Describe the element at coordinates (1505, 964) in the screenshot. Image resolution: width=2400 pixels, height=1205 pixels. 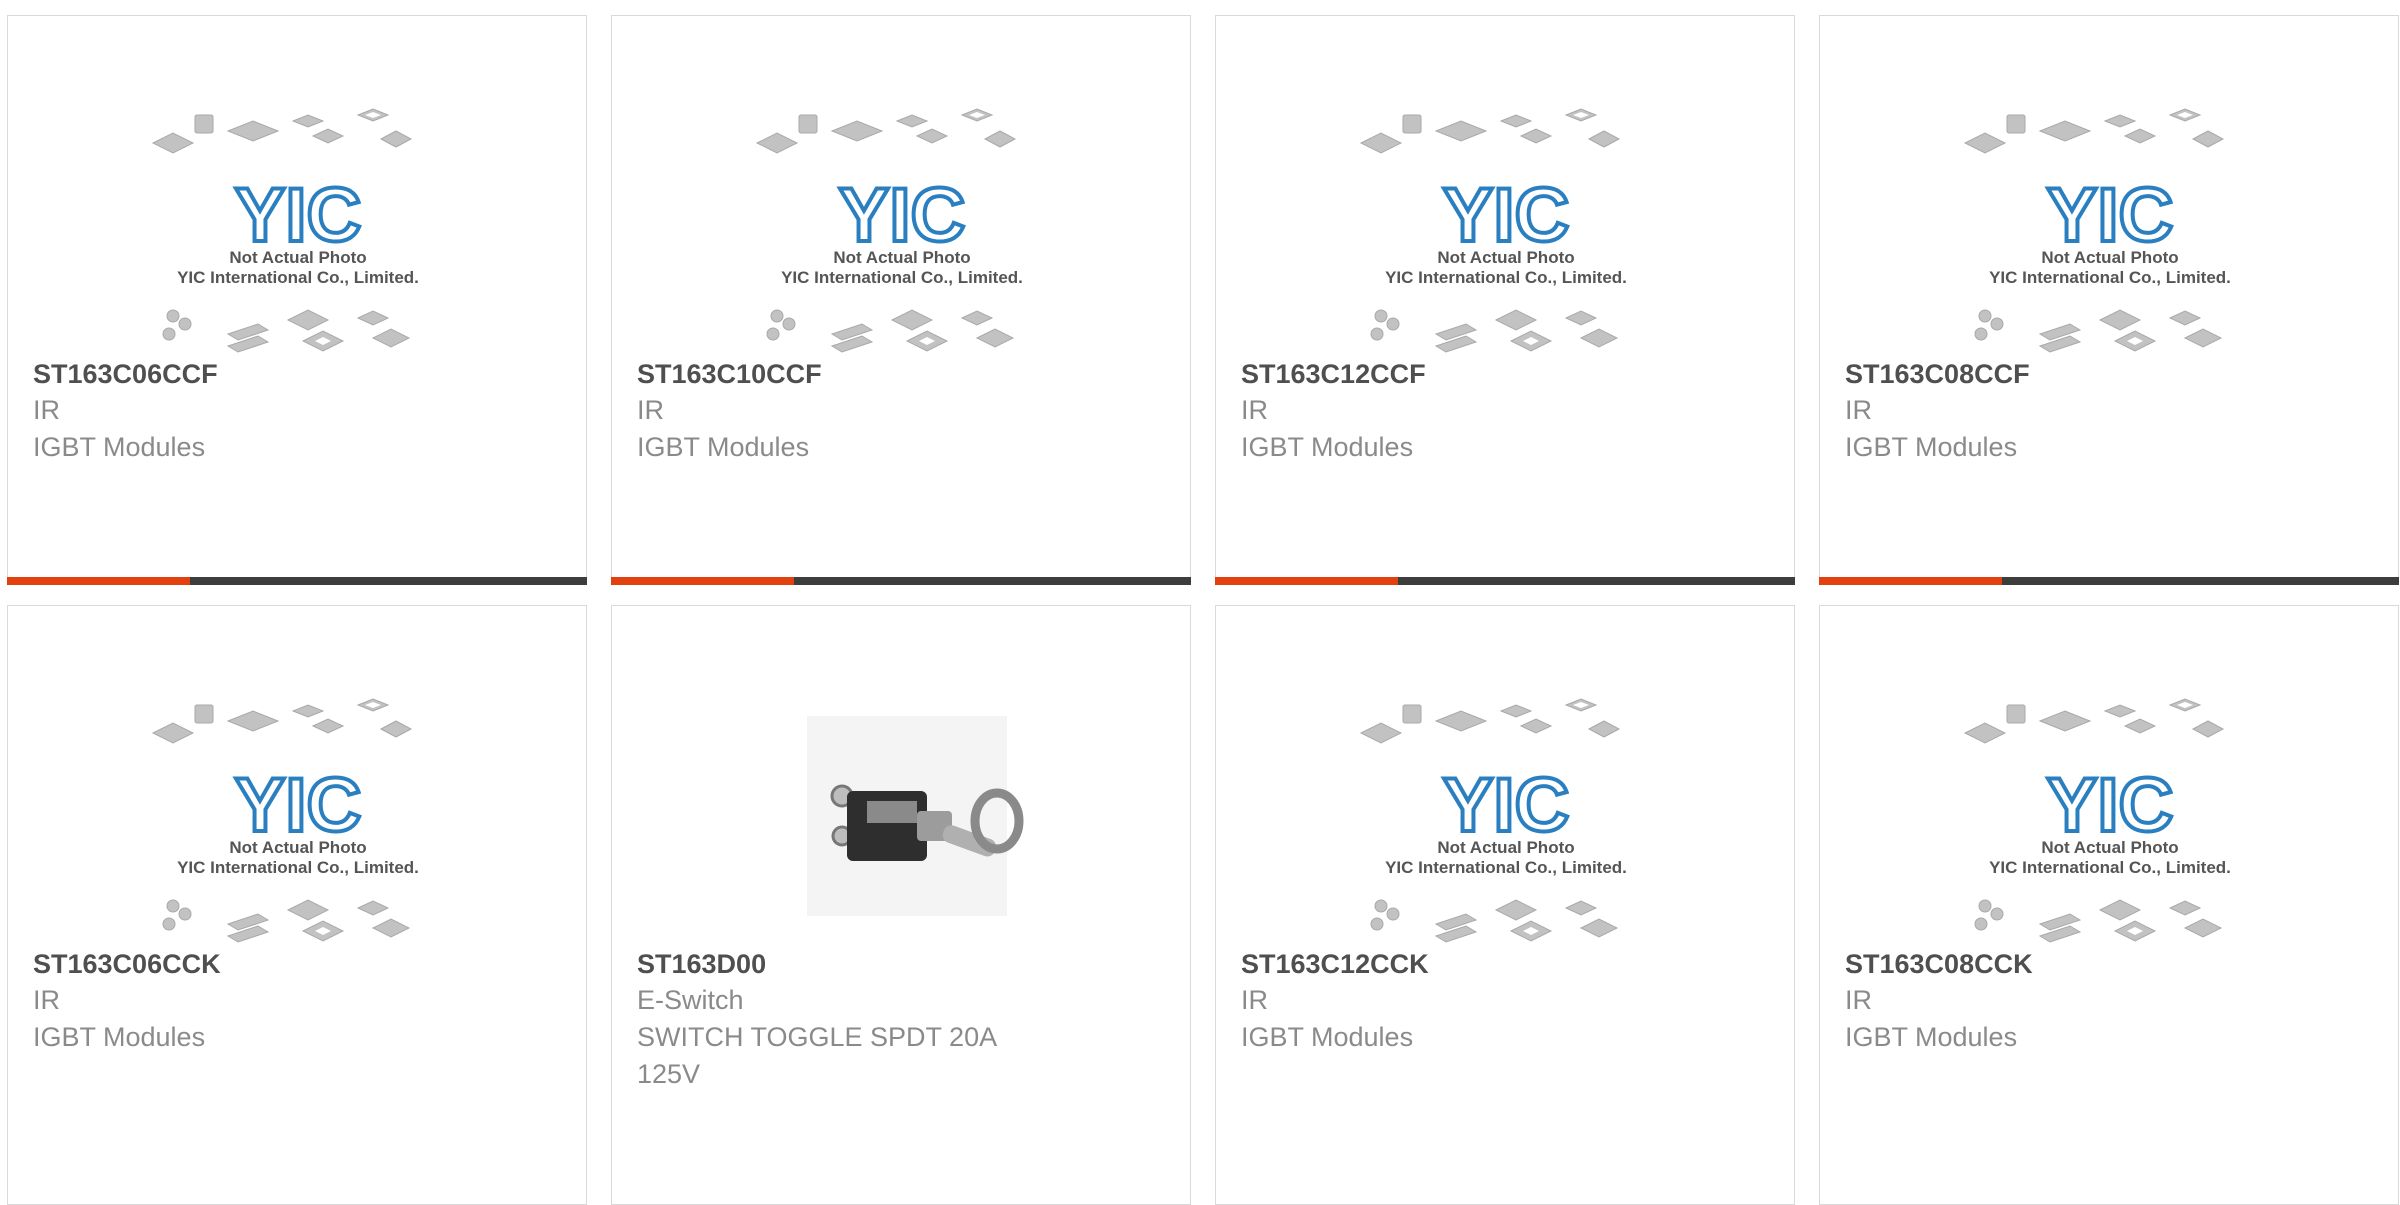
I see `part-number: ST163C12CCK` at that location.